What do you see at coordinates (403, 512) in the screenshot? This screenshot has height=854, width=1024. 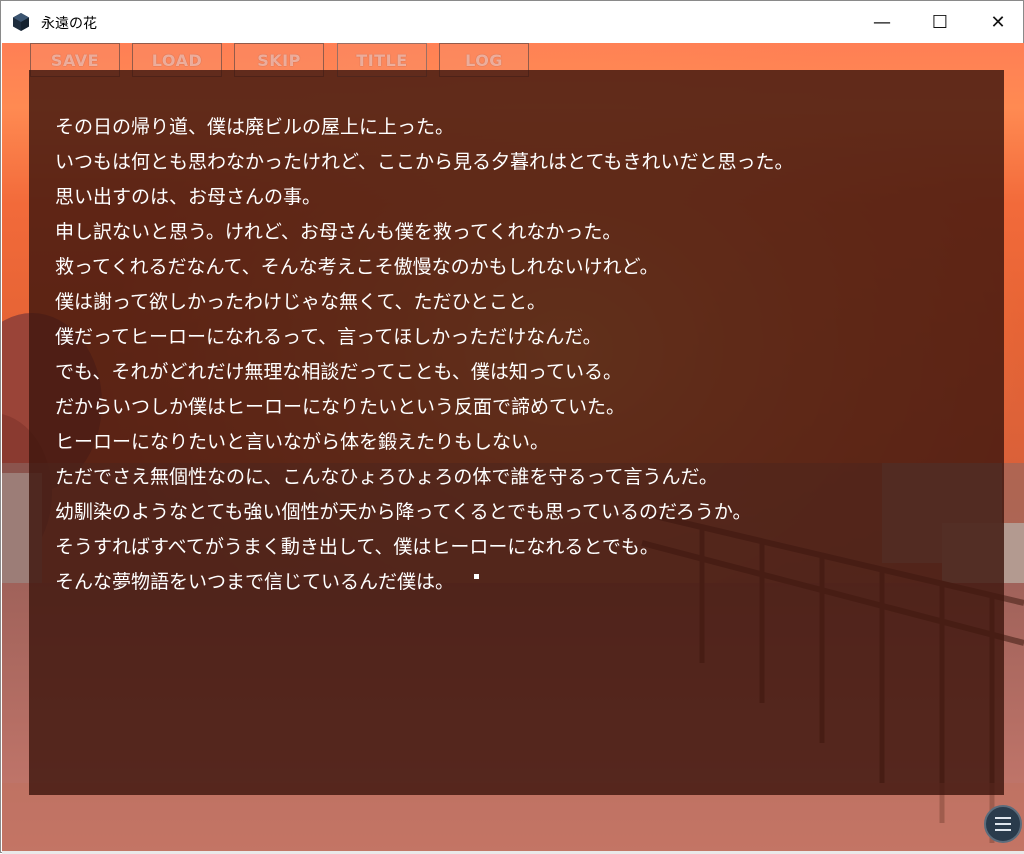 I see `dialogue-line: 幼馴染のようなとても強い個性が天から降ってくるとでも思っているのだろうか。` at bounding box center [403, 512].